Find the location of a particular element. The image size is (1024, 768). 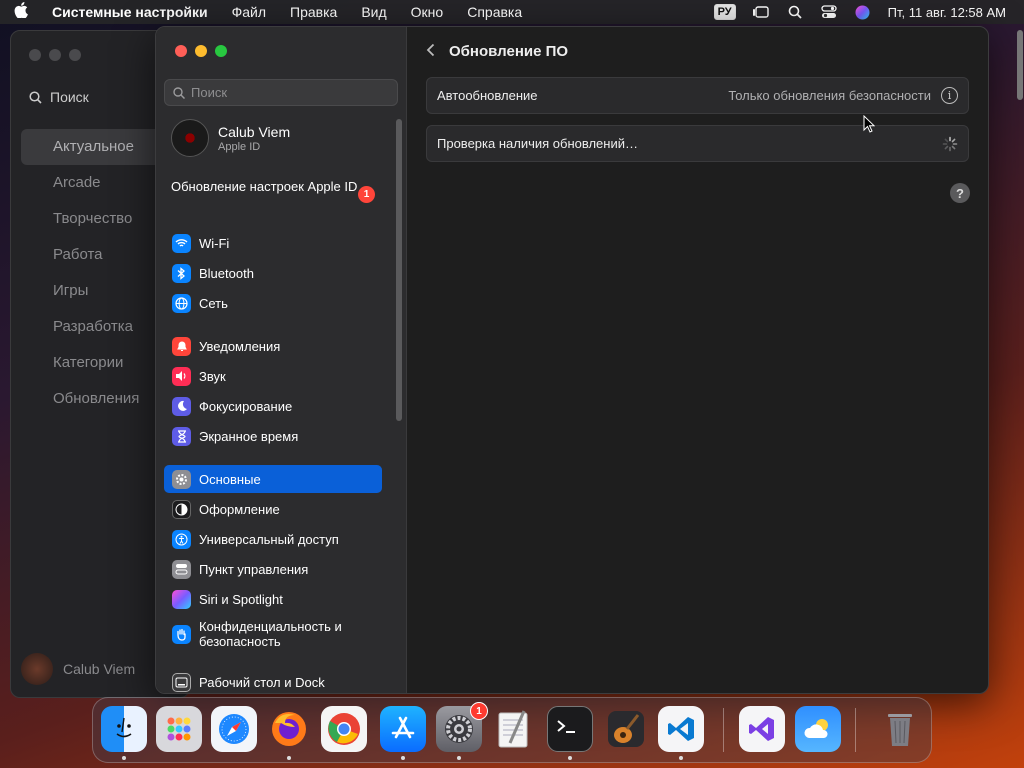

vscode-icon is located at coordinates (681, 729).